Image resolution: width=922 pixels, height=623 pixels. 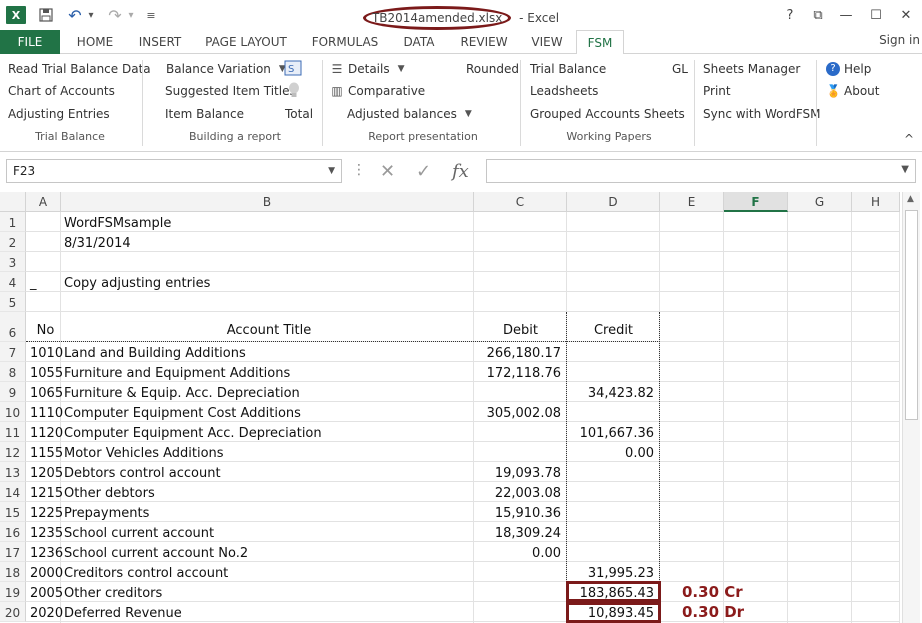 What do you see at coordinates (267, 572) in the screenshot?
I see `cell-b18: Creditors control account` at bounding box center [267, 572].